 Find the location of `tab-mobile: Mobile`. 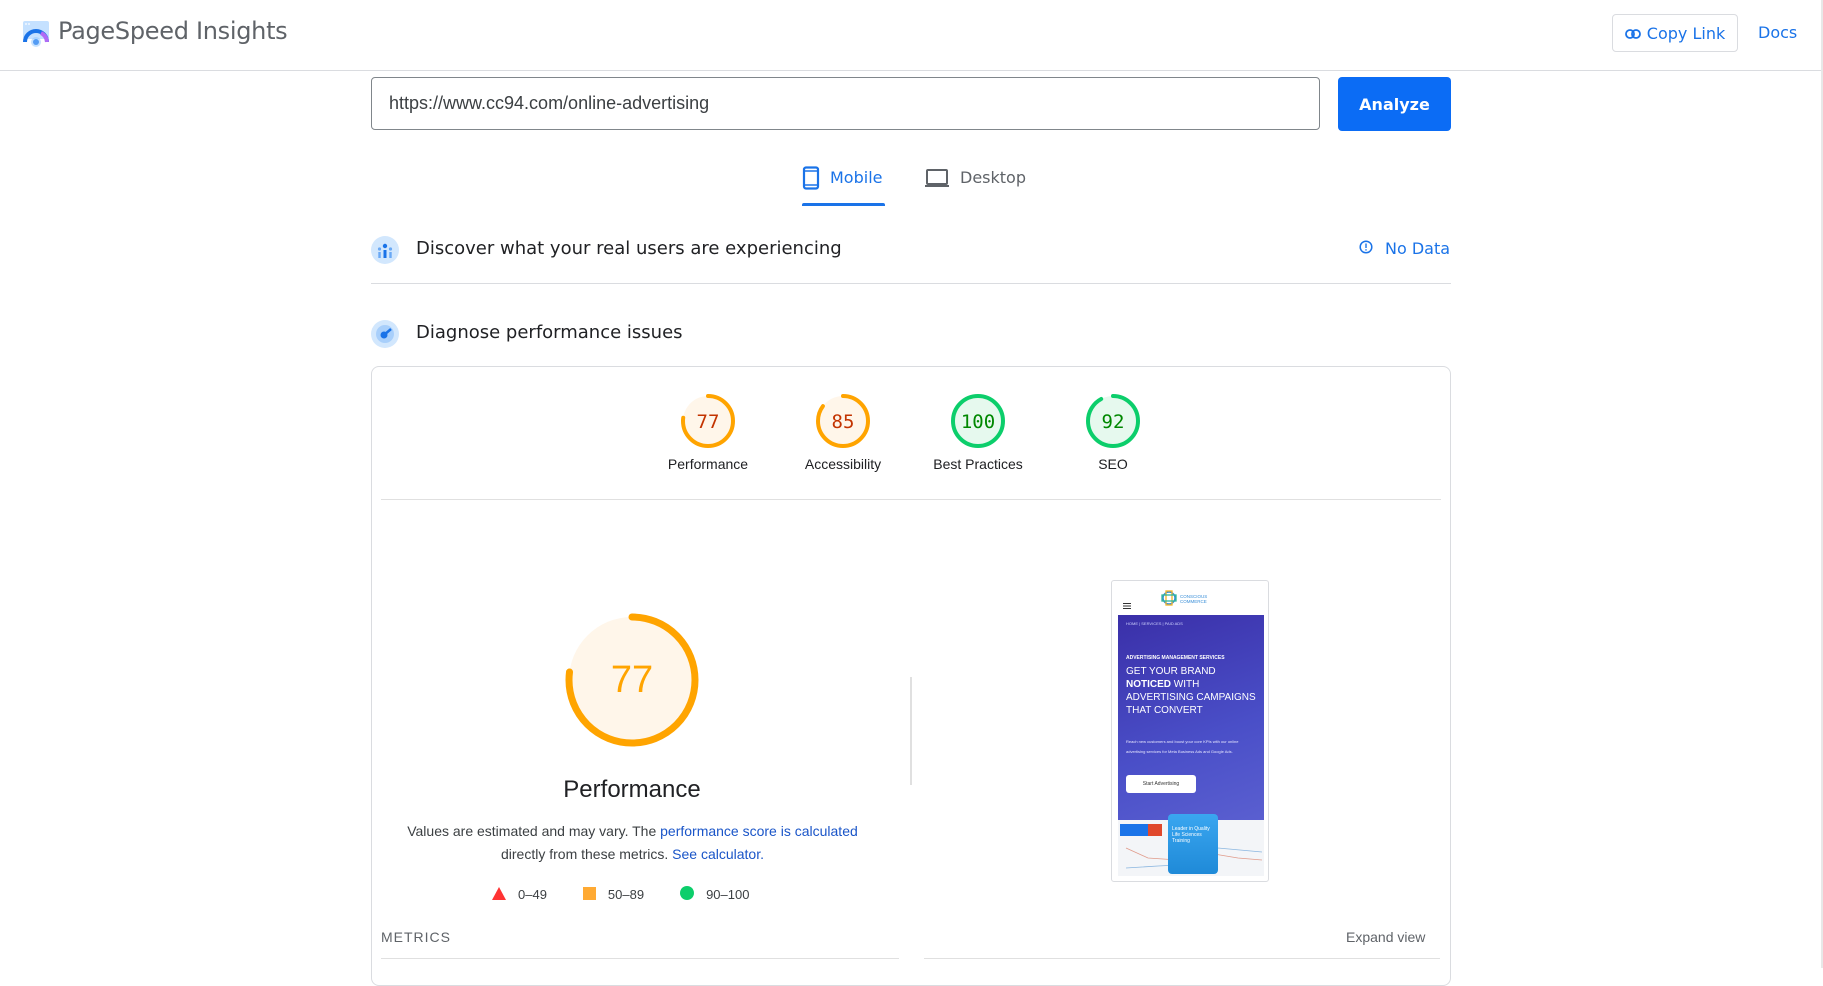

tab-mobile: Mobile is located at coordinates (842, 186).